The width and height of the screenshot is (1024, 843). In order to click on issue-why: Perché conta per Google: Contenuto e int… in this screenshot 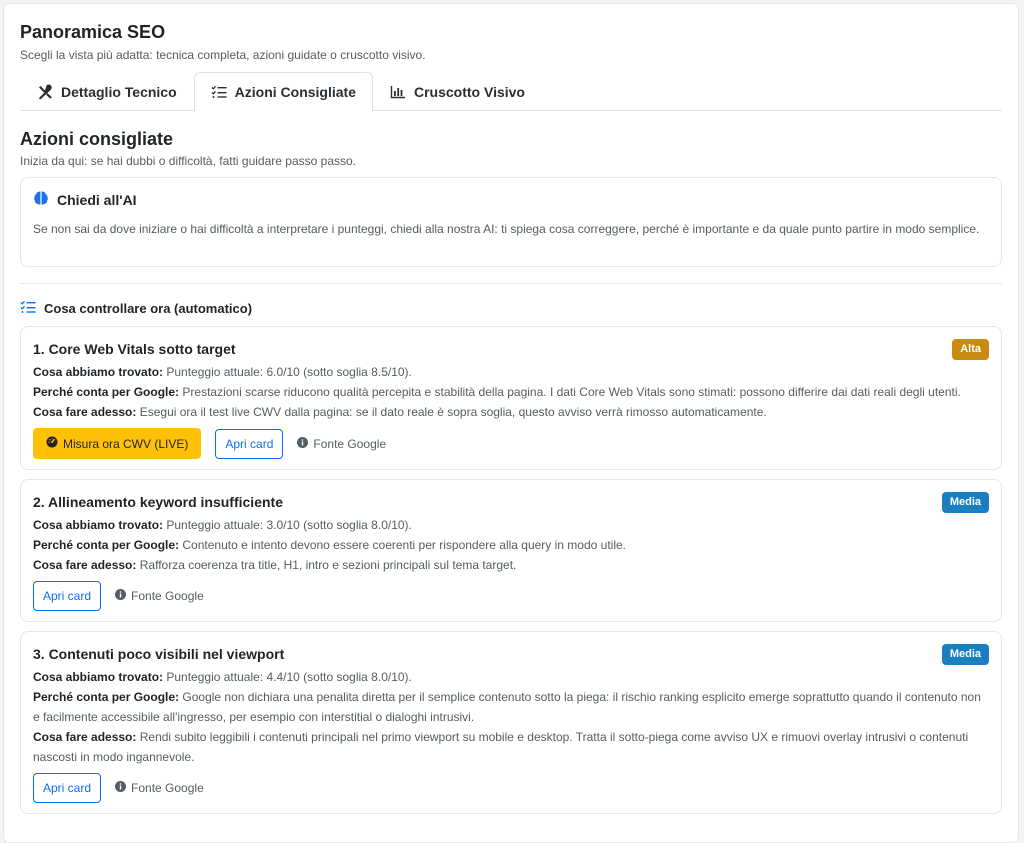, I will do `click(330, 545)`.